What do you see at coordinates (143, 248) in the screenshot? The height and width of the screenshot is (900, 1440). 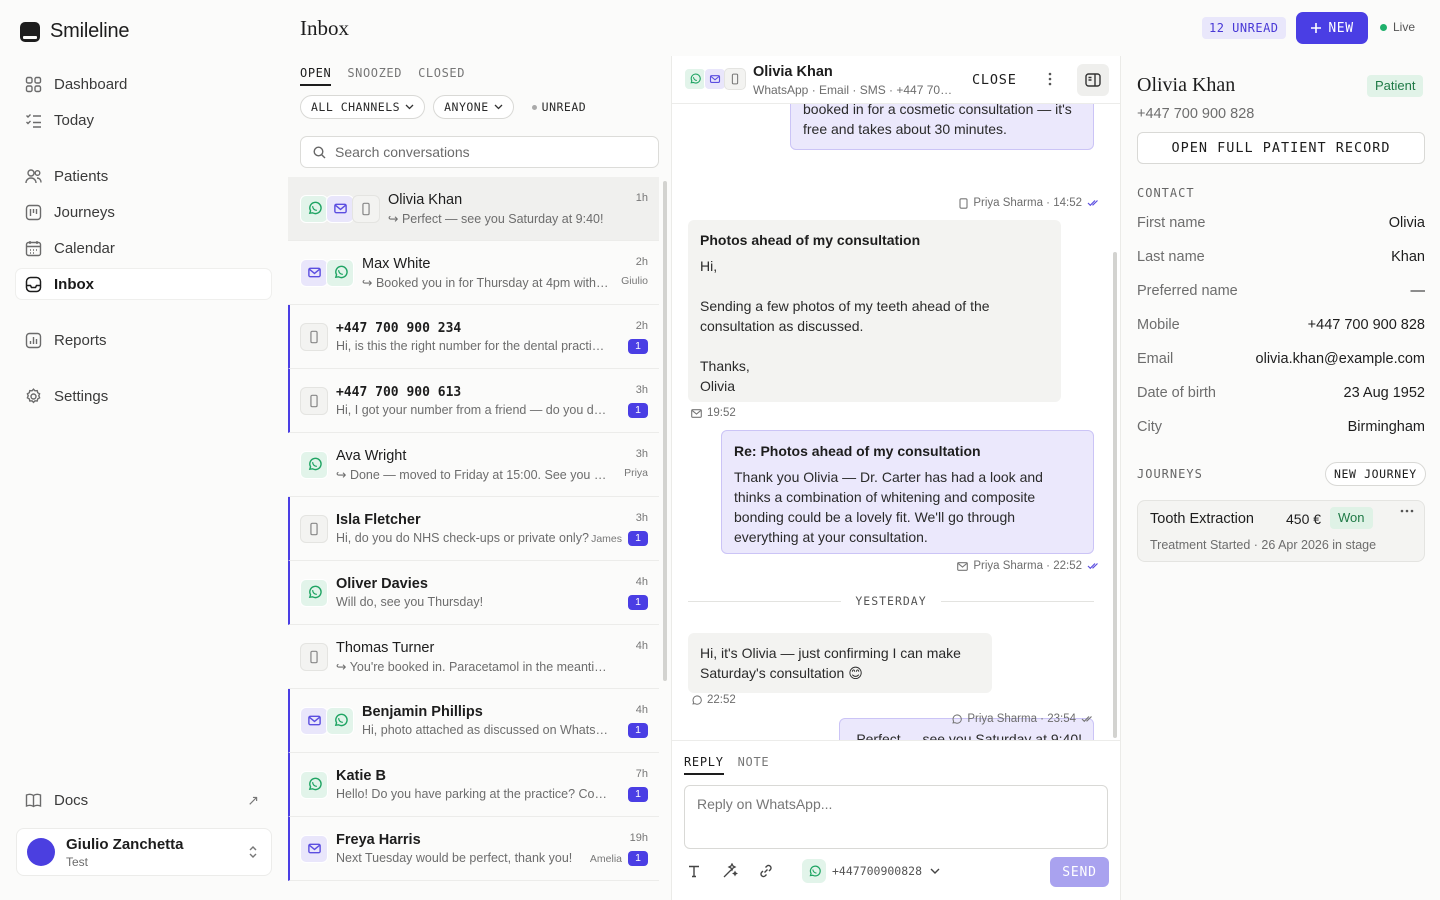 I see `nav-item-calendar: Calendar` at bounding box center [143, 248].